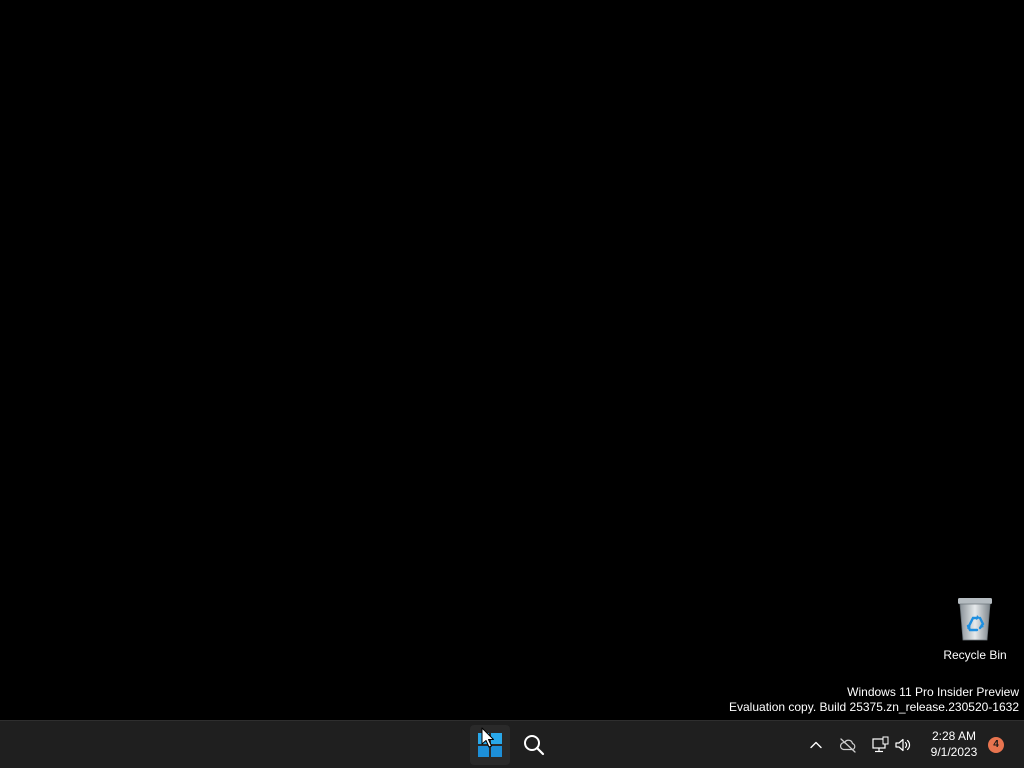 The height and width of the screenshot is (768, 1024). I want to click on recycle-bin-icon, so click(975, 619).